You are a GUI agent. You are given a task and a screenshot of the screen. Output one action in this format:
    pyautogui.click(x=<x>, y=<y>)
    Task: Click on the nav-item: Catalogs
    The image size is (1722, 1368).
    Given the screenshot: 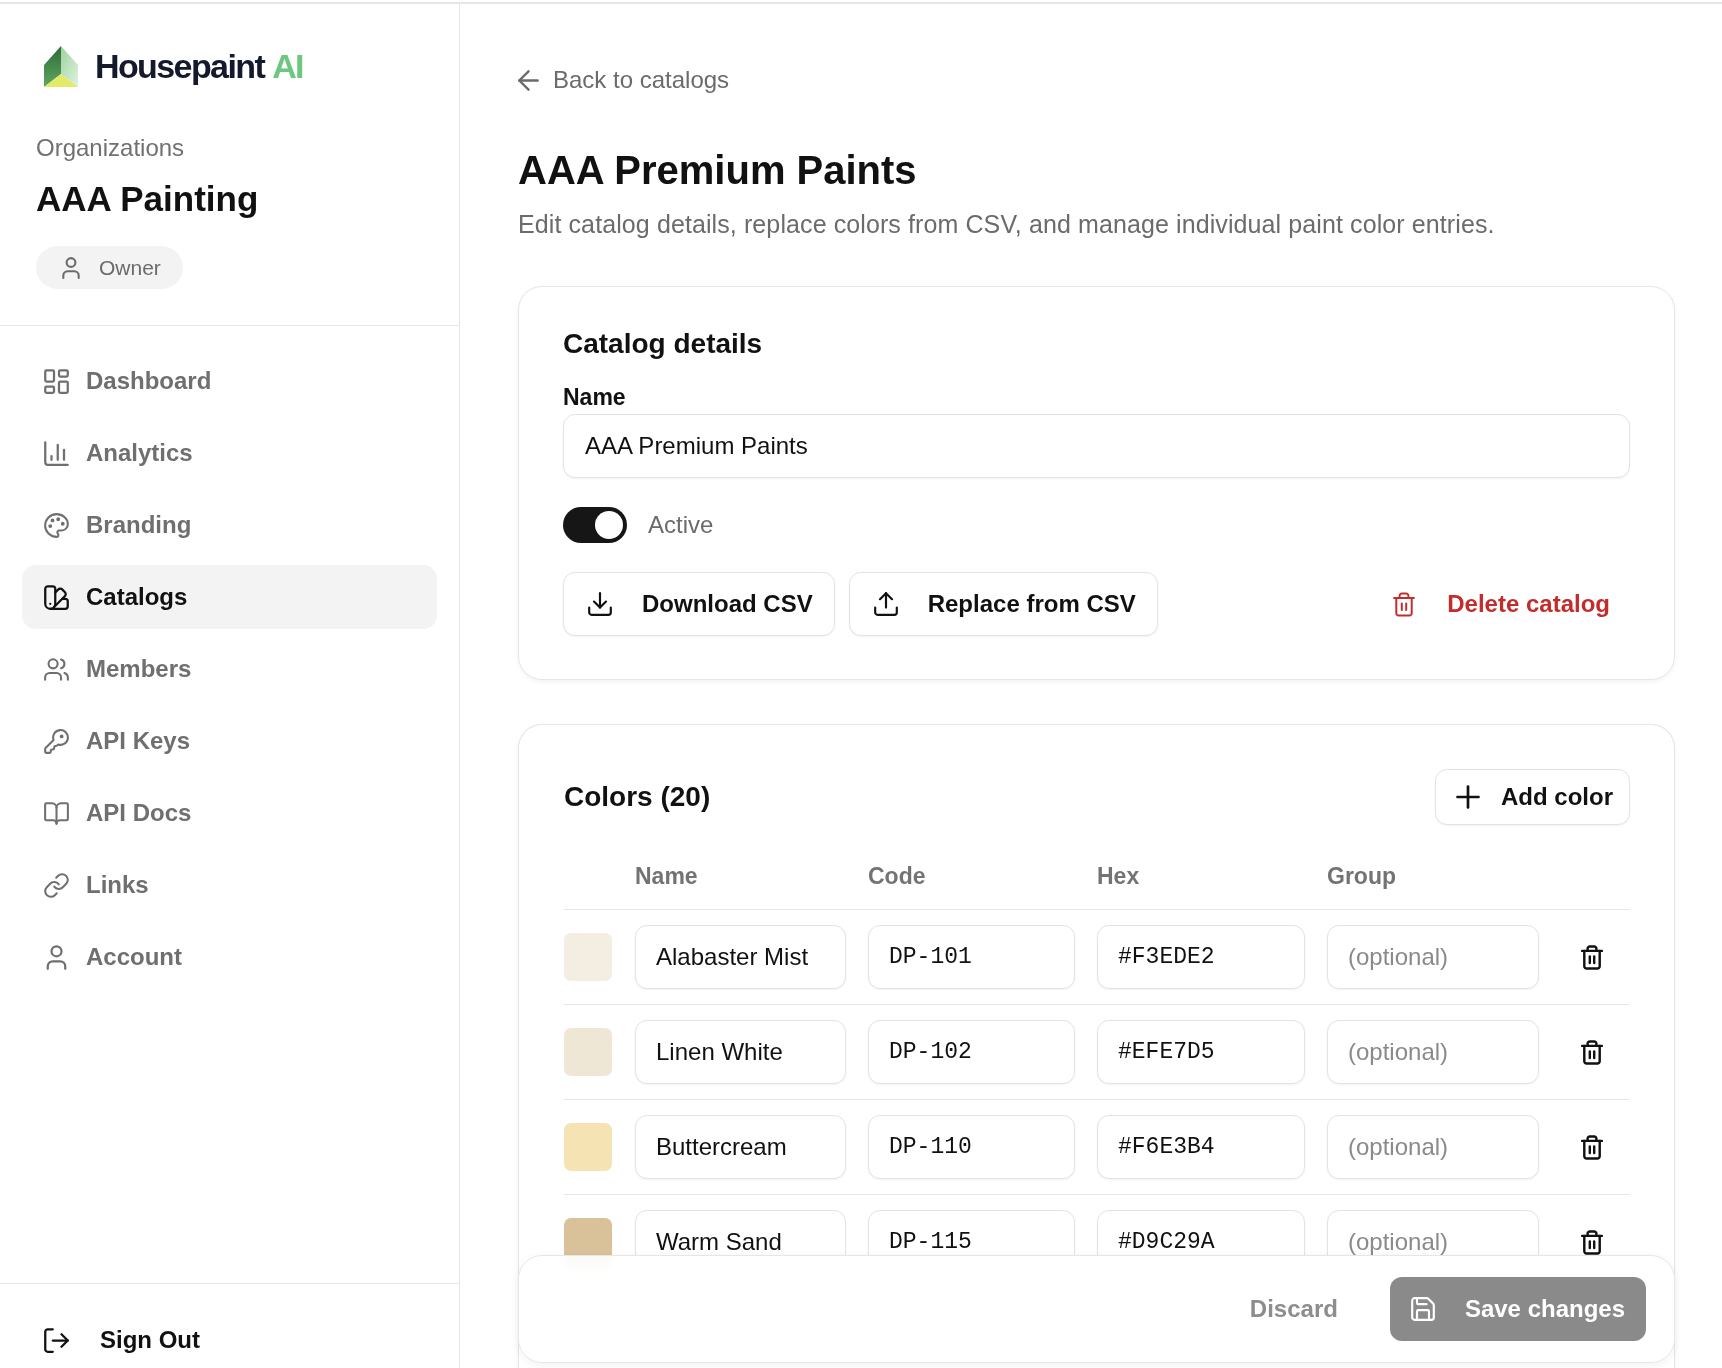 What is the action you would take?
    pyautogui.click(x=229, y=597)
    